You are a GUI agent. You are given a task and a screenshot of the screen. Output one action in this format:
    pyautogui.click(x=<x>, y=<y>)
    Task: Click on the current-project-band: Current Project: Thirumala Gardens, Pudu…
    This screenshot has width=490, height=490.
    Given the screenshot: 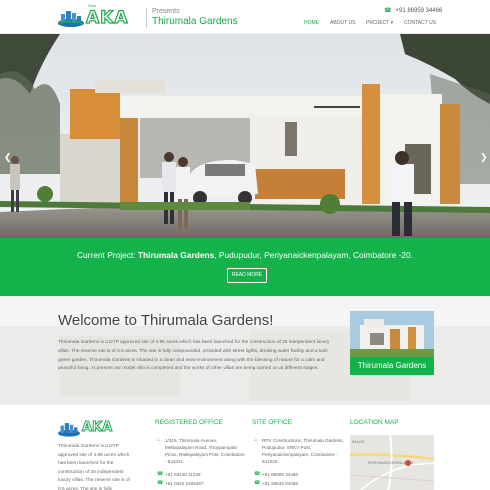 What is the action you would take?
    pyautogui.click(x=245, y=267)
    